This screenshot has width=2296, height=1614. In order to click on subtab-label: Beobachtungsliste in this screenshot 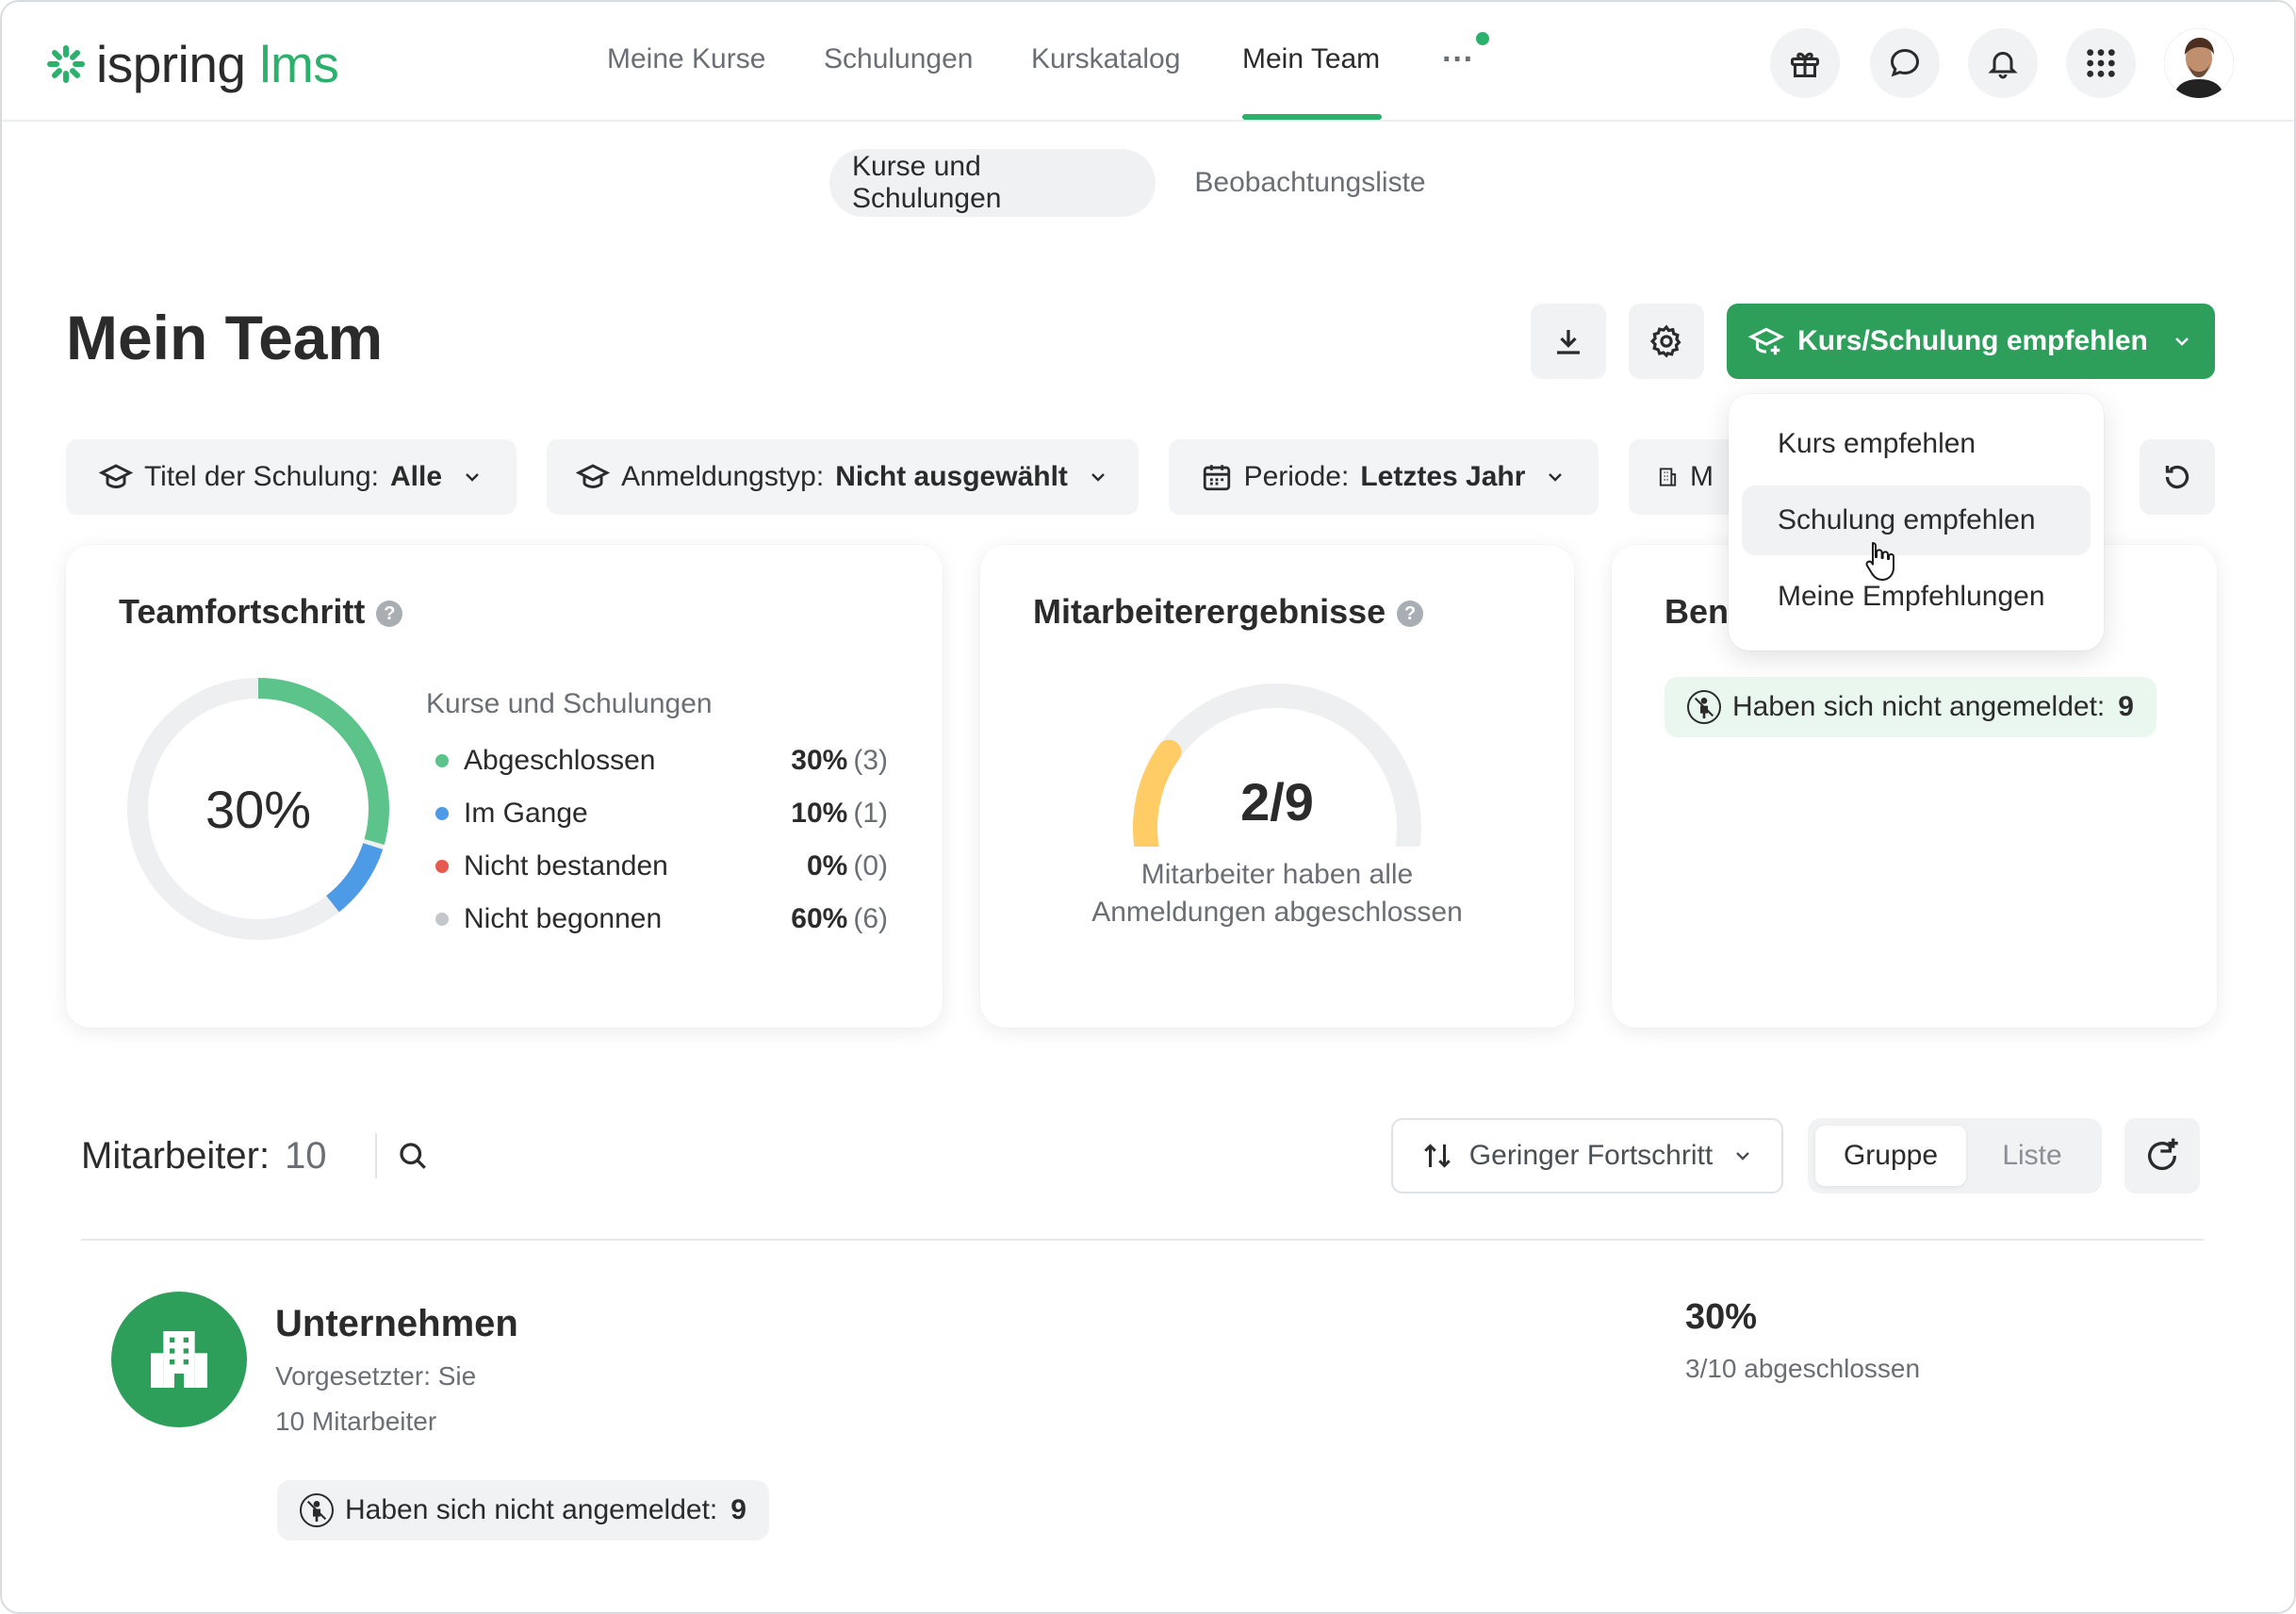, I will do `click(1310, 182)`.